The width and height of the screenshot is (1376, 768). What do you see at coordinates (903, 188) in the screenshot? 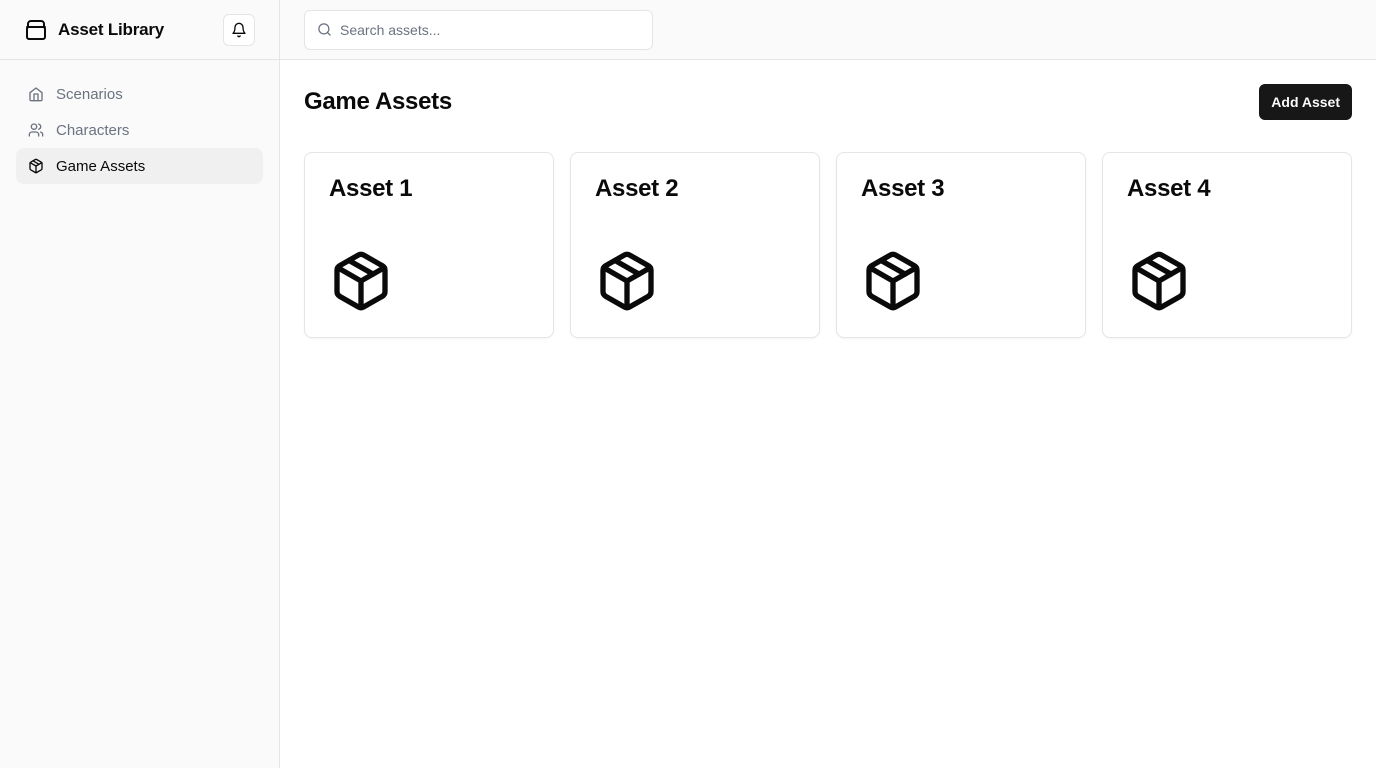
I see `asset-title: Asset 3` at bounding box center [903, 188].